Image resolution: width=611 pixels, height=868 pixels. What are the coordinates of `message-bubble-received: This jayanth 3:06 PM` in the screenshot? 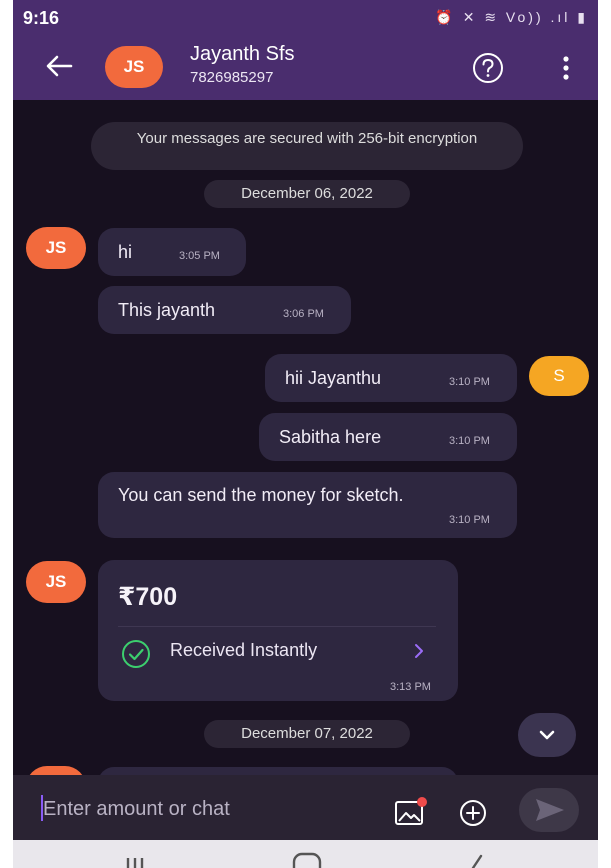 It's located at (224, 310).